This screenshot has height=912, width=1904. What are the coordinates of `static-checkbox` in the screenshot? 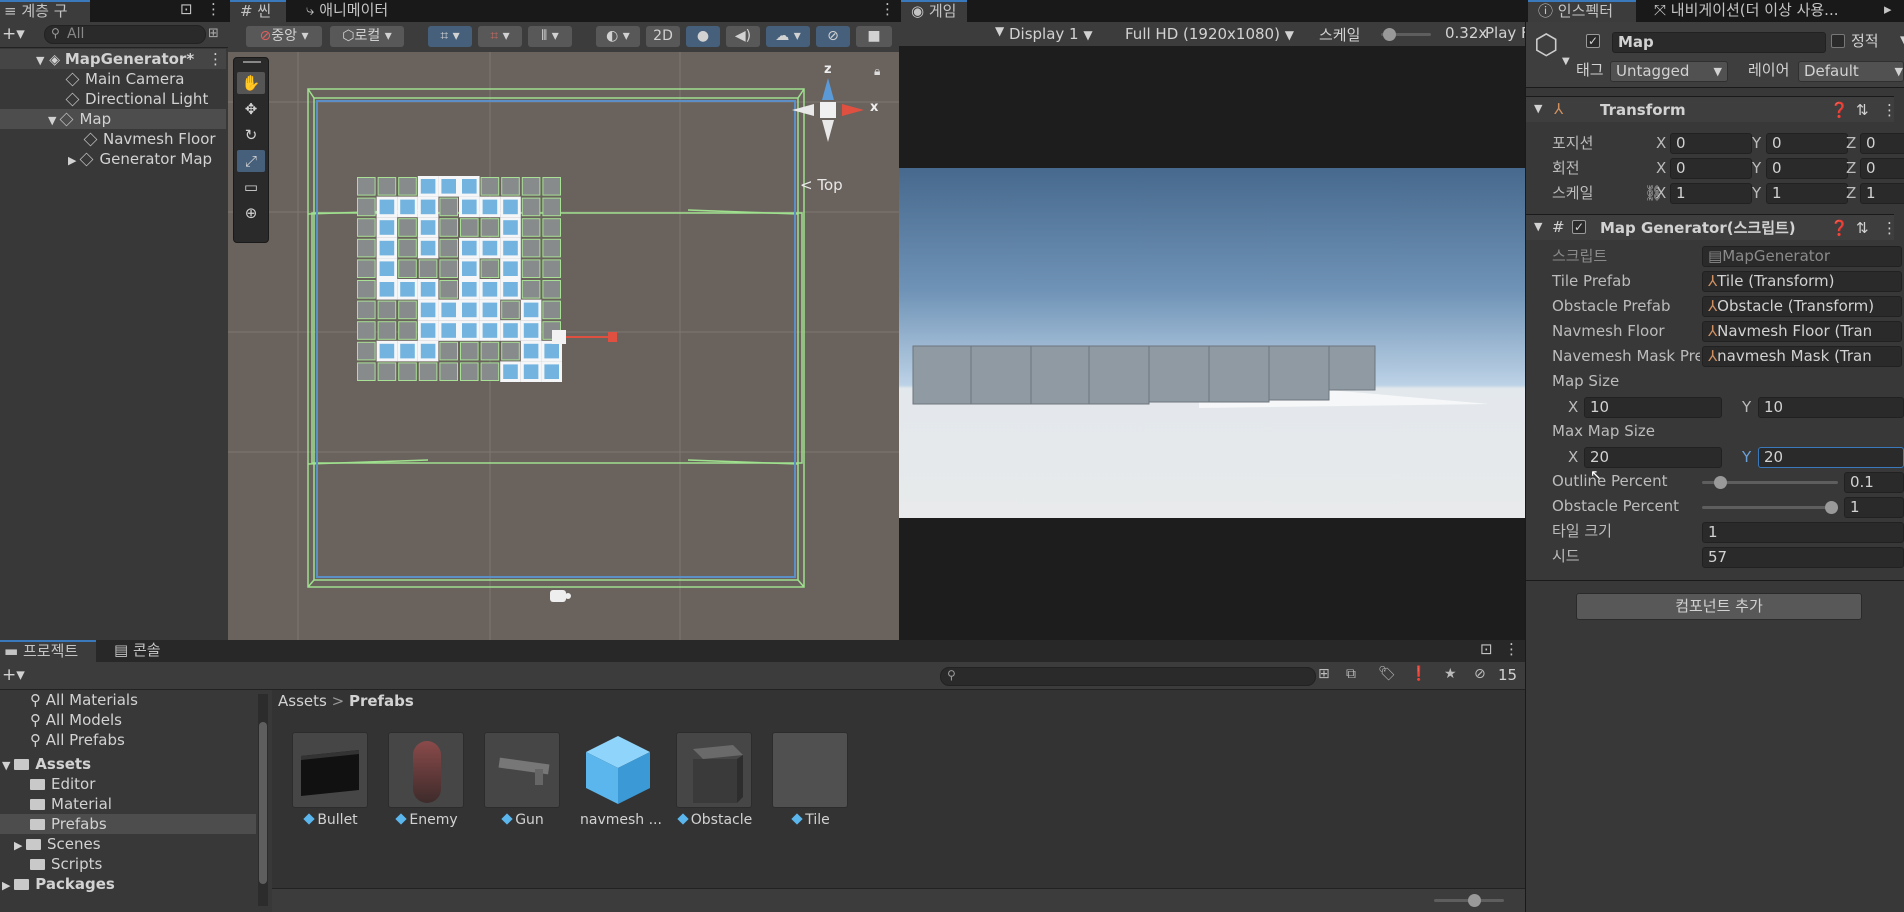 It's located at (1838, 41).